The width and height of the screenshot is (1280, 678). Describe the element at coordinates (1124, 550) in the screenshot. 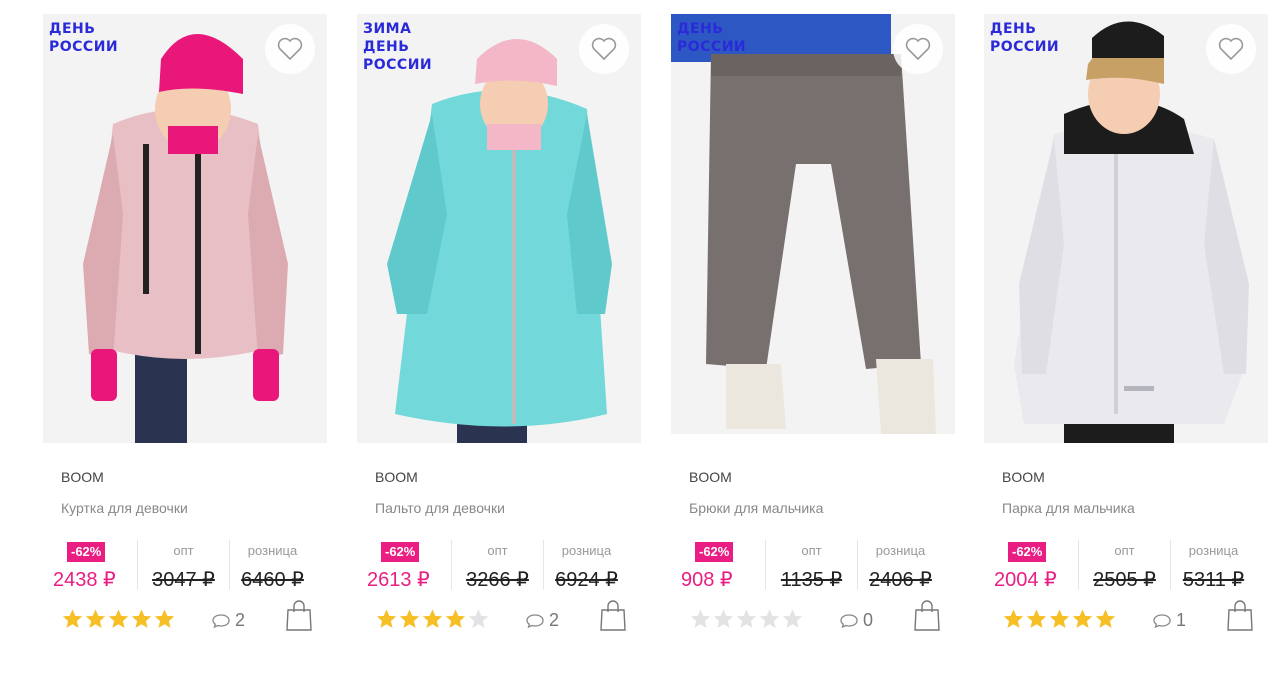

I see `opt-label: опт` at that location.